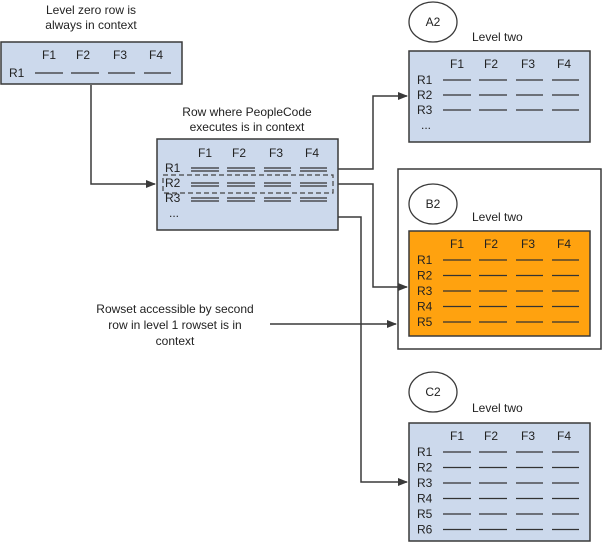  What do you see at coordinates (433, 204) in the screenshot?
I see `badge-label: B2` at bounding box center [433, 204].